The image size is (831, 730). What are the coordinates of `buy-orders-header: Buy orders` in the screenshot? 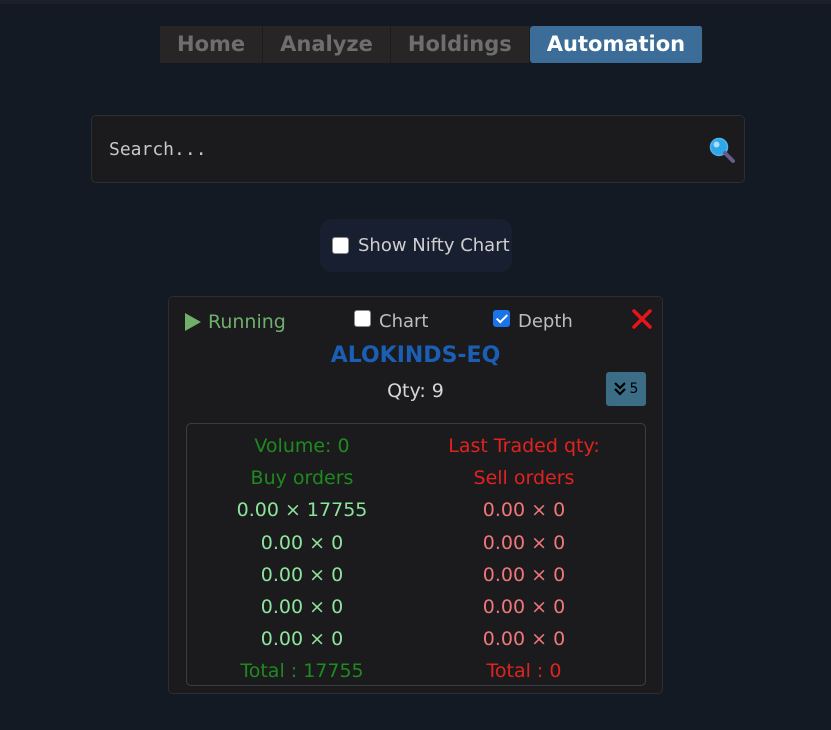 It's located at (302, 478).